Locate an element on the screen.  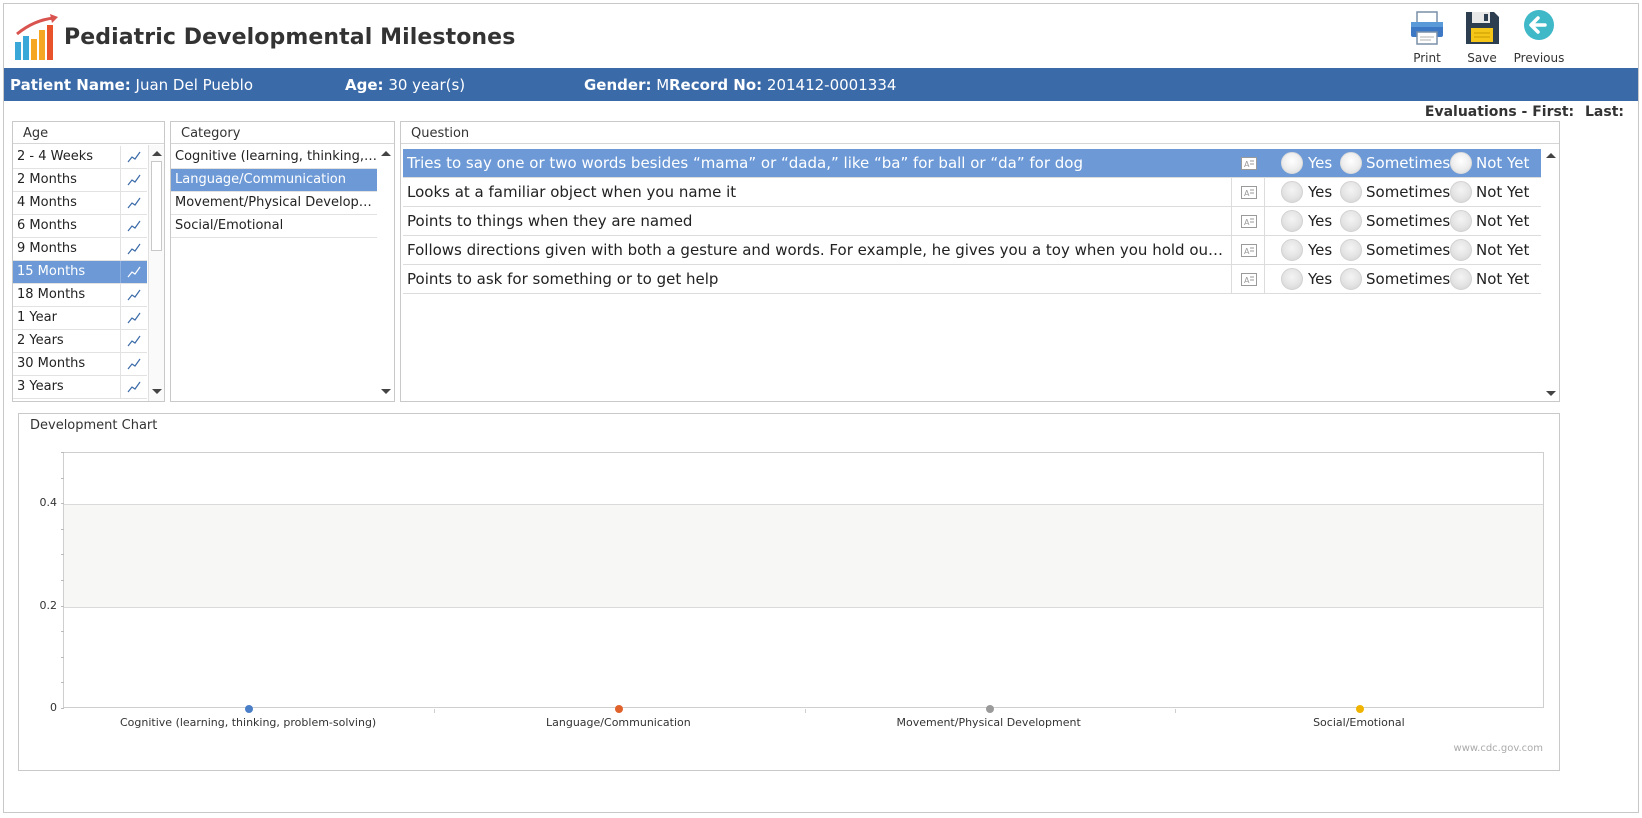
previous-button: Previous is located at coordinates (1539, 36).